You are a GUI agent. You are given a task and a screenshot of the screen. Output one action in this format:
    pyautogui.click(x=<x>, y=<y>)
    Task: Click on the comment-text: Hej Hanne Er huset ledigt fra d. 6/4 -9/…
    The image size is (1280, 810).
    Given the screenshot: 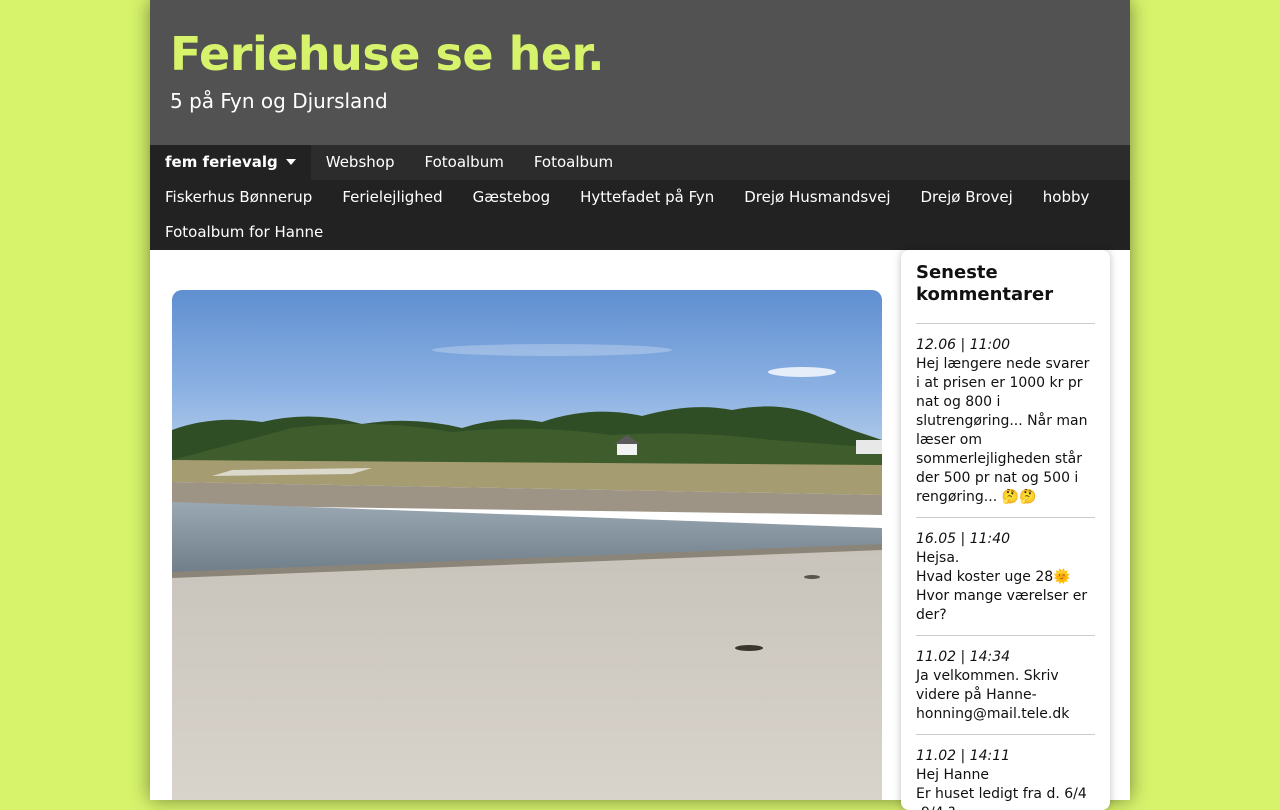 What is the action you would take?
    pyautogui.click(x=1001, y=788)
    